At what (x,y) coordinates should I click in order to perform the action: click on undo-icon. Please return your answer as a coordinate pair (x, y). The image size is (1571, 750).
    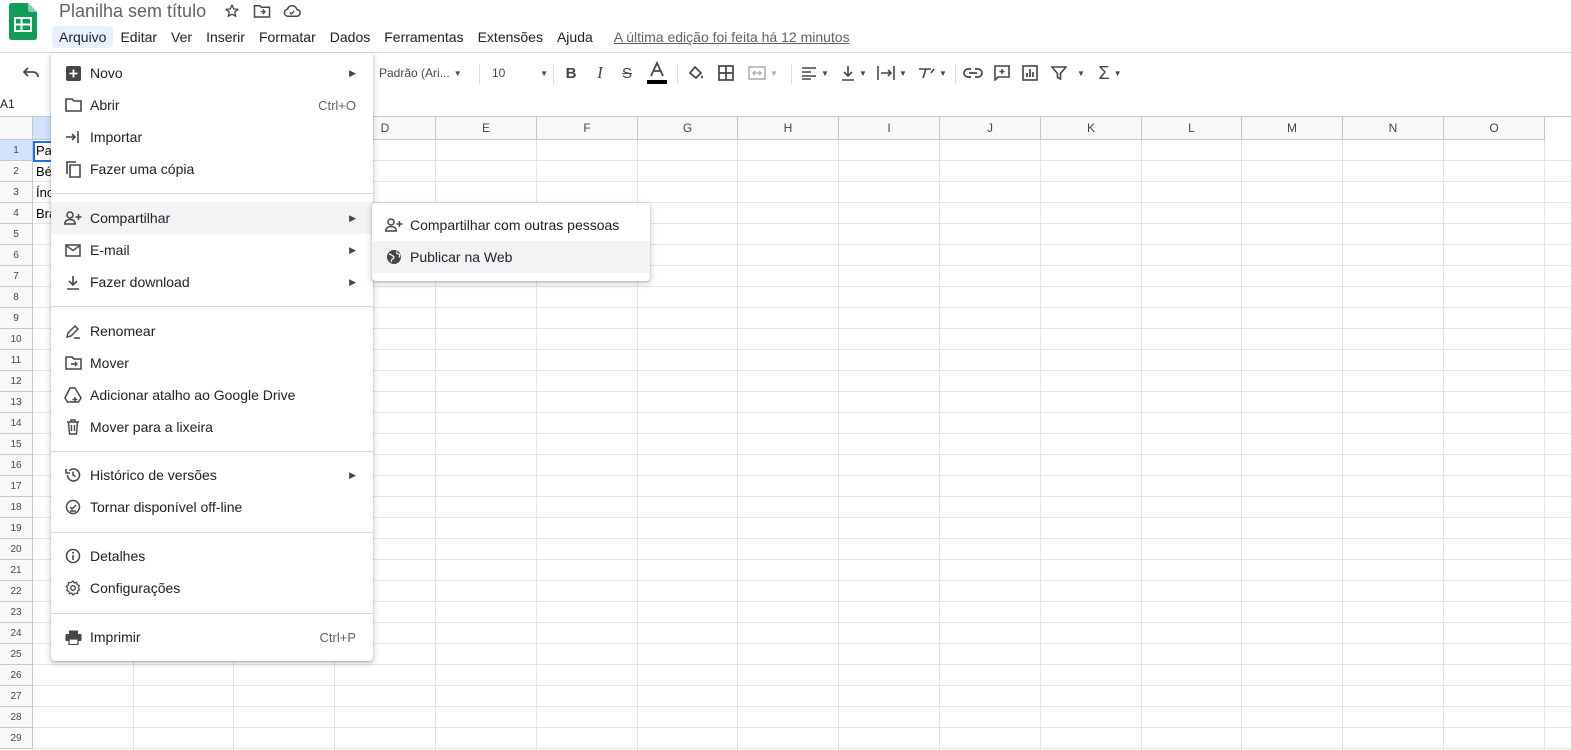
    Looking at the image, I should click on (31, 73).